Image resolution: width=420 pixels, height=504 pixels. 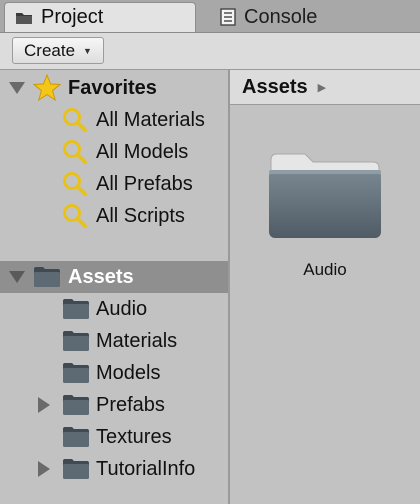 I want to click on tree-item-materials: Materials, so click(x=114, y=341).